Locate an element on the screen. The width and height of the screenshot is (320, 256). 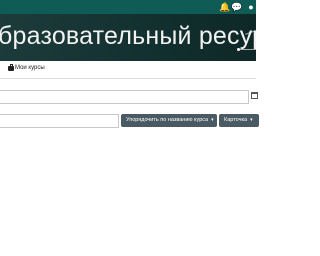
view-button-label: Карточка is located at coordinates (236, 120).